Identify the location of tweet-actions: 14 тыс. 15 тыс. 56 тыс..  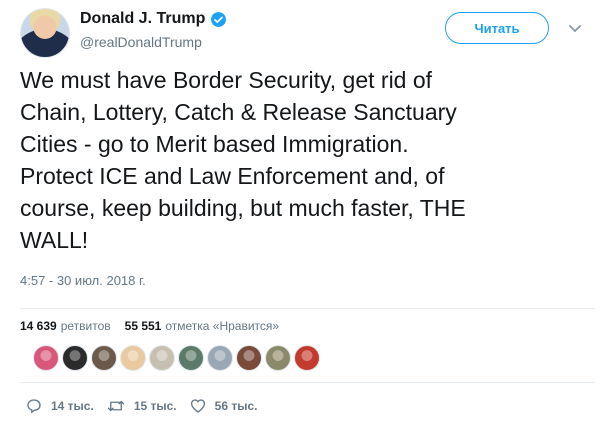
(147, 406).